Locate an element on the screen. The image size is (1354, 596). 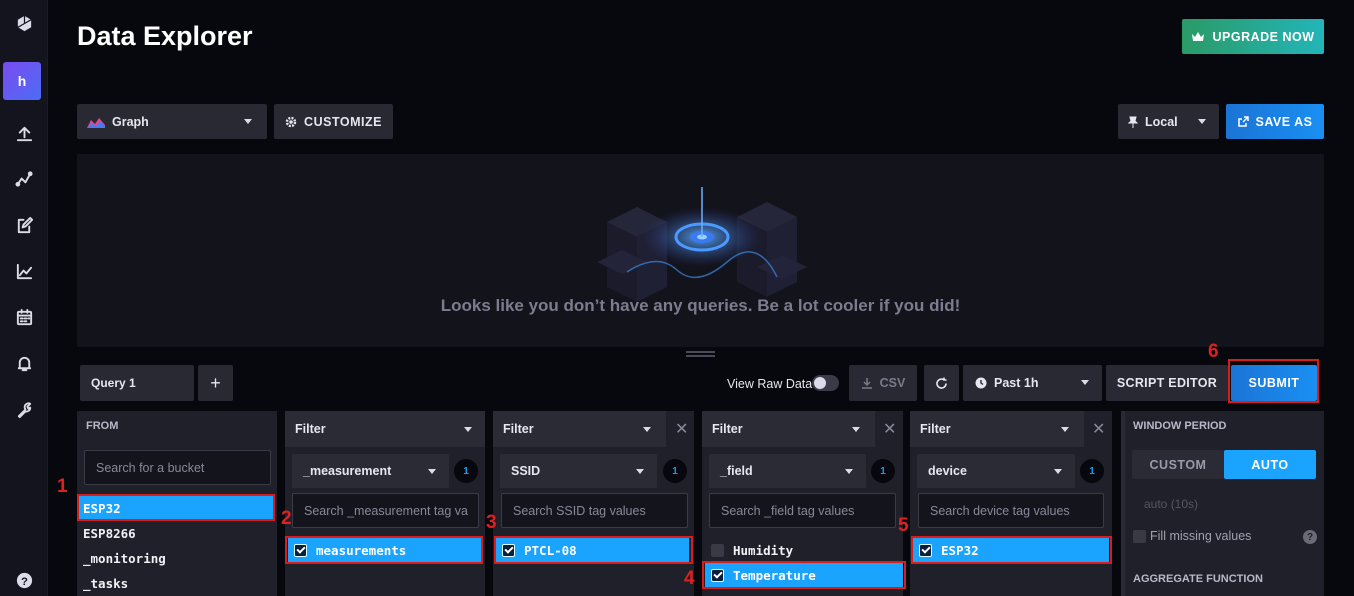
filter-key-label: device is located at coordinates (947, 471).